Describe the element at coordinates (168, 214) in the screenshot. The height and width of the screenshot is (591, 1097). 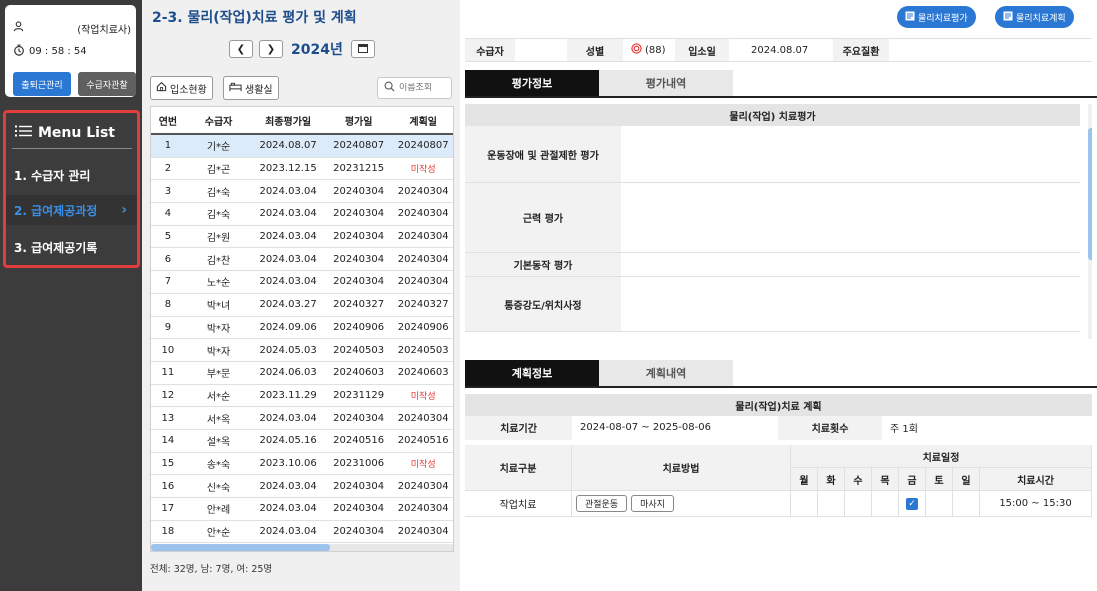
I see `row-number: 4` at that location.